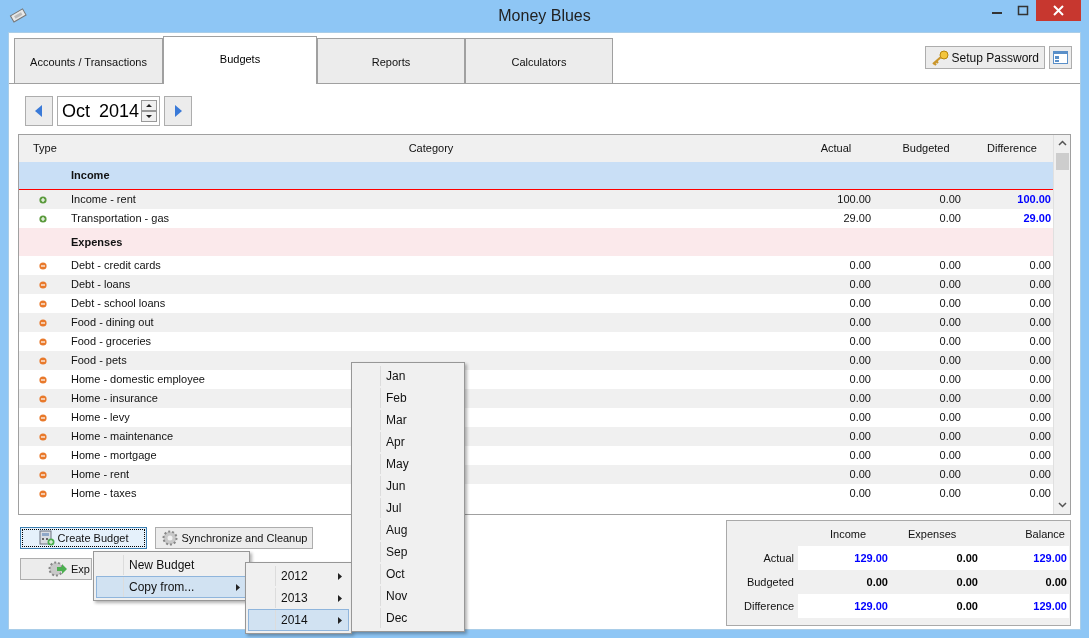 This screenshot has height=638, width=1089. I want to click on export-button: Exp, so click(56, 569).